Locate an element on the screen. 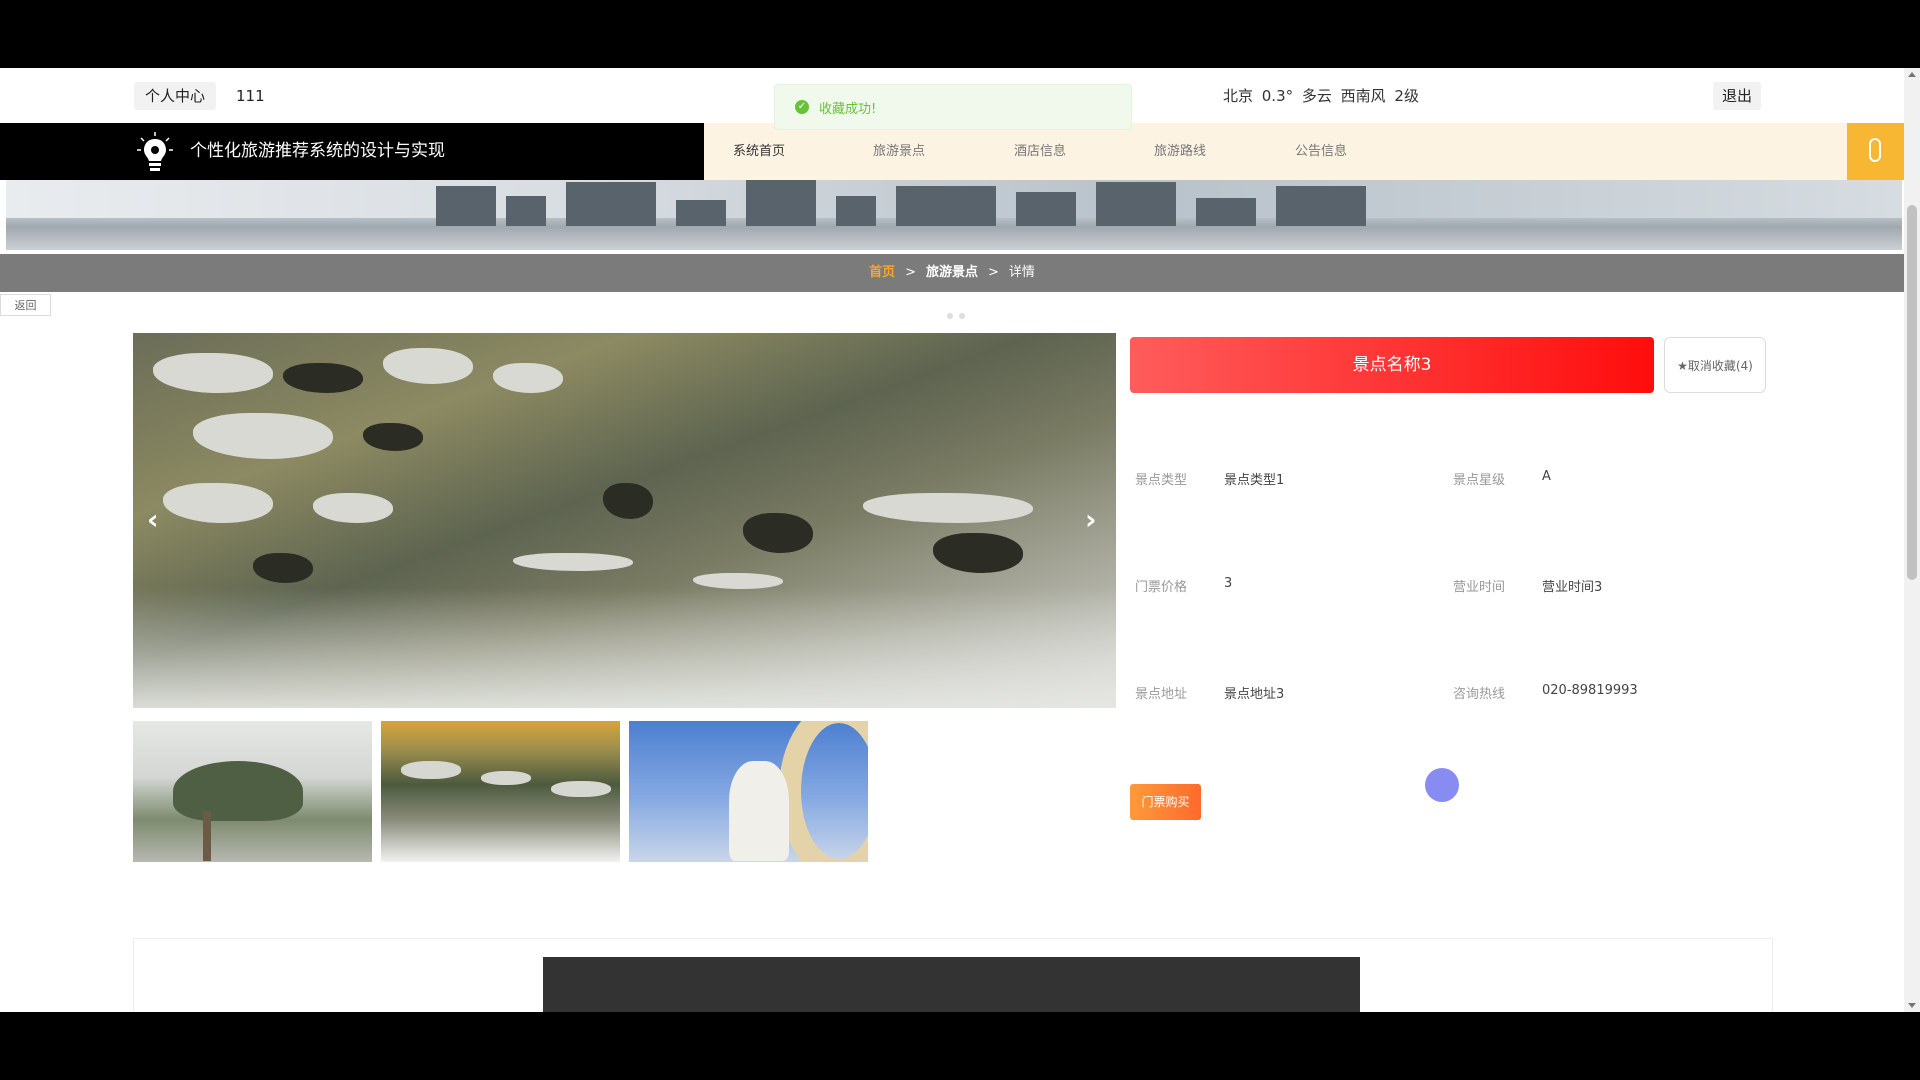 This screenshot has height=1080, width=1920. phone-button is located at coordinates (1875, 151).